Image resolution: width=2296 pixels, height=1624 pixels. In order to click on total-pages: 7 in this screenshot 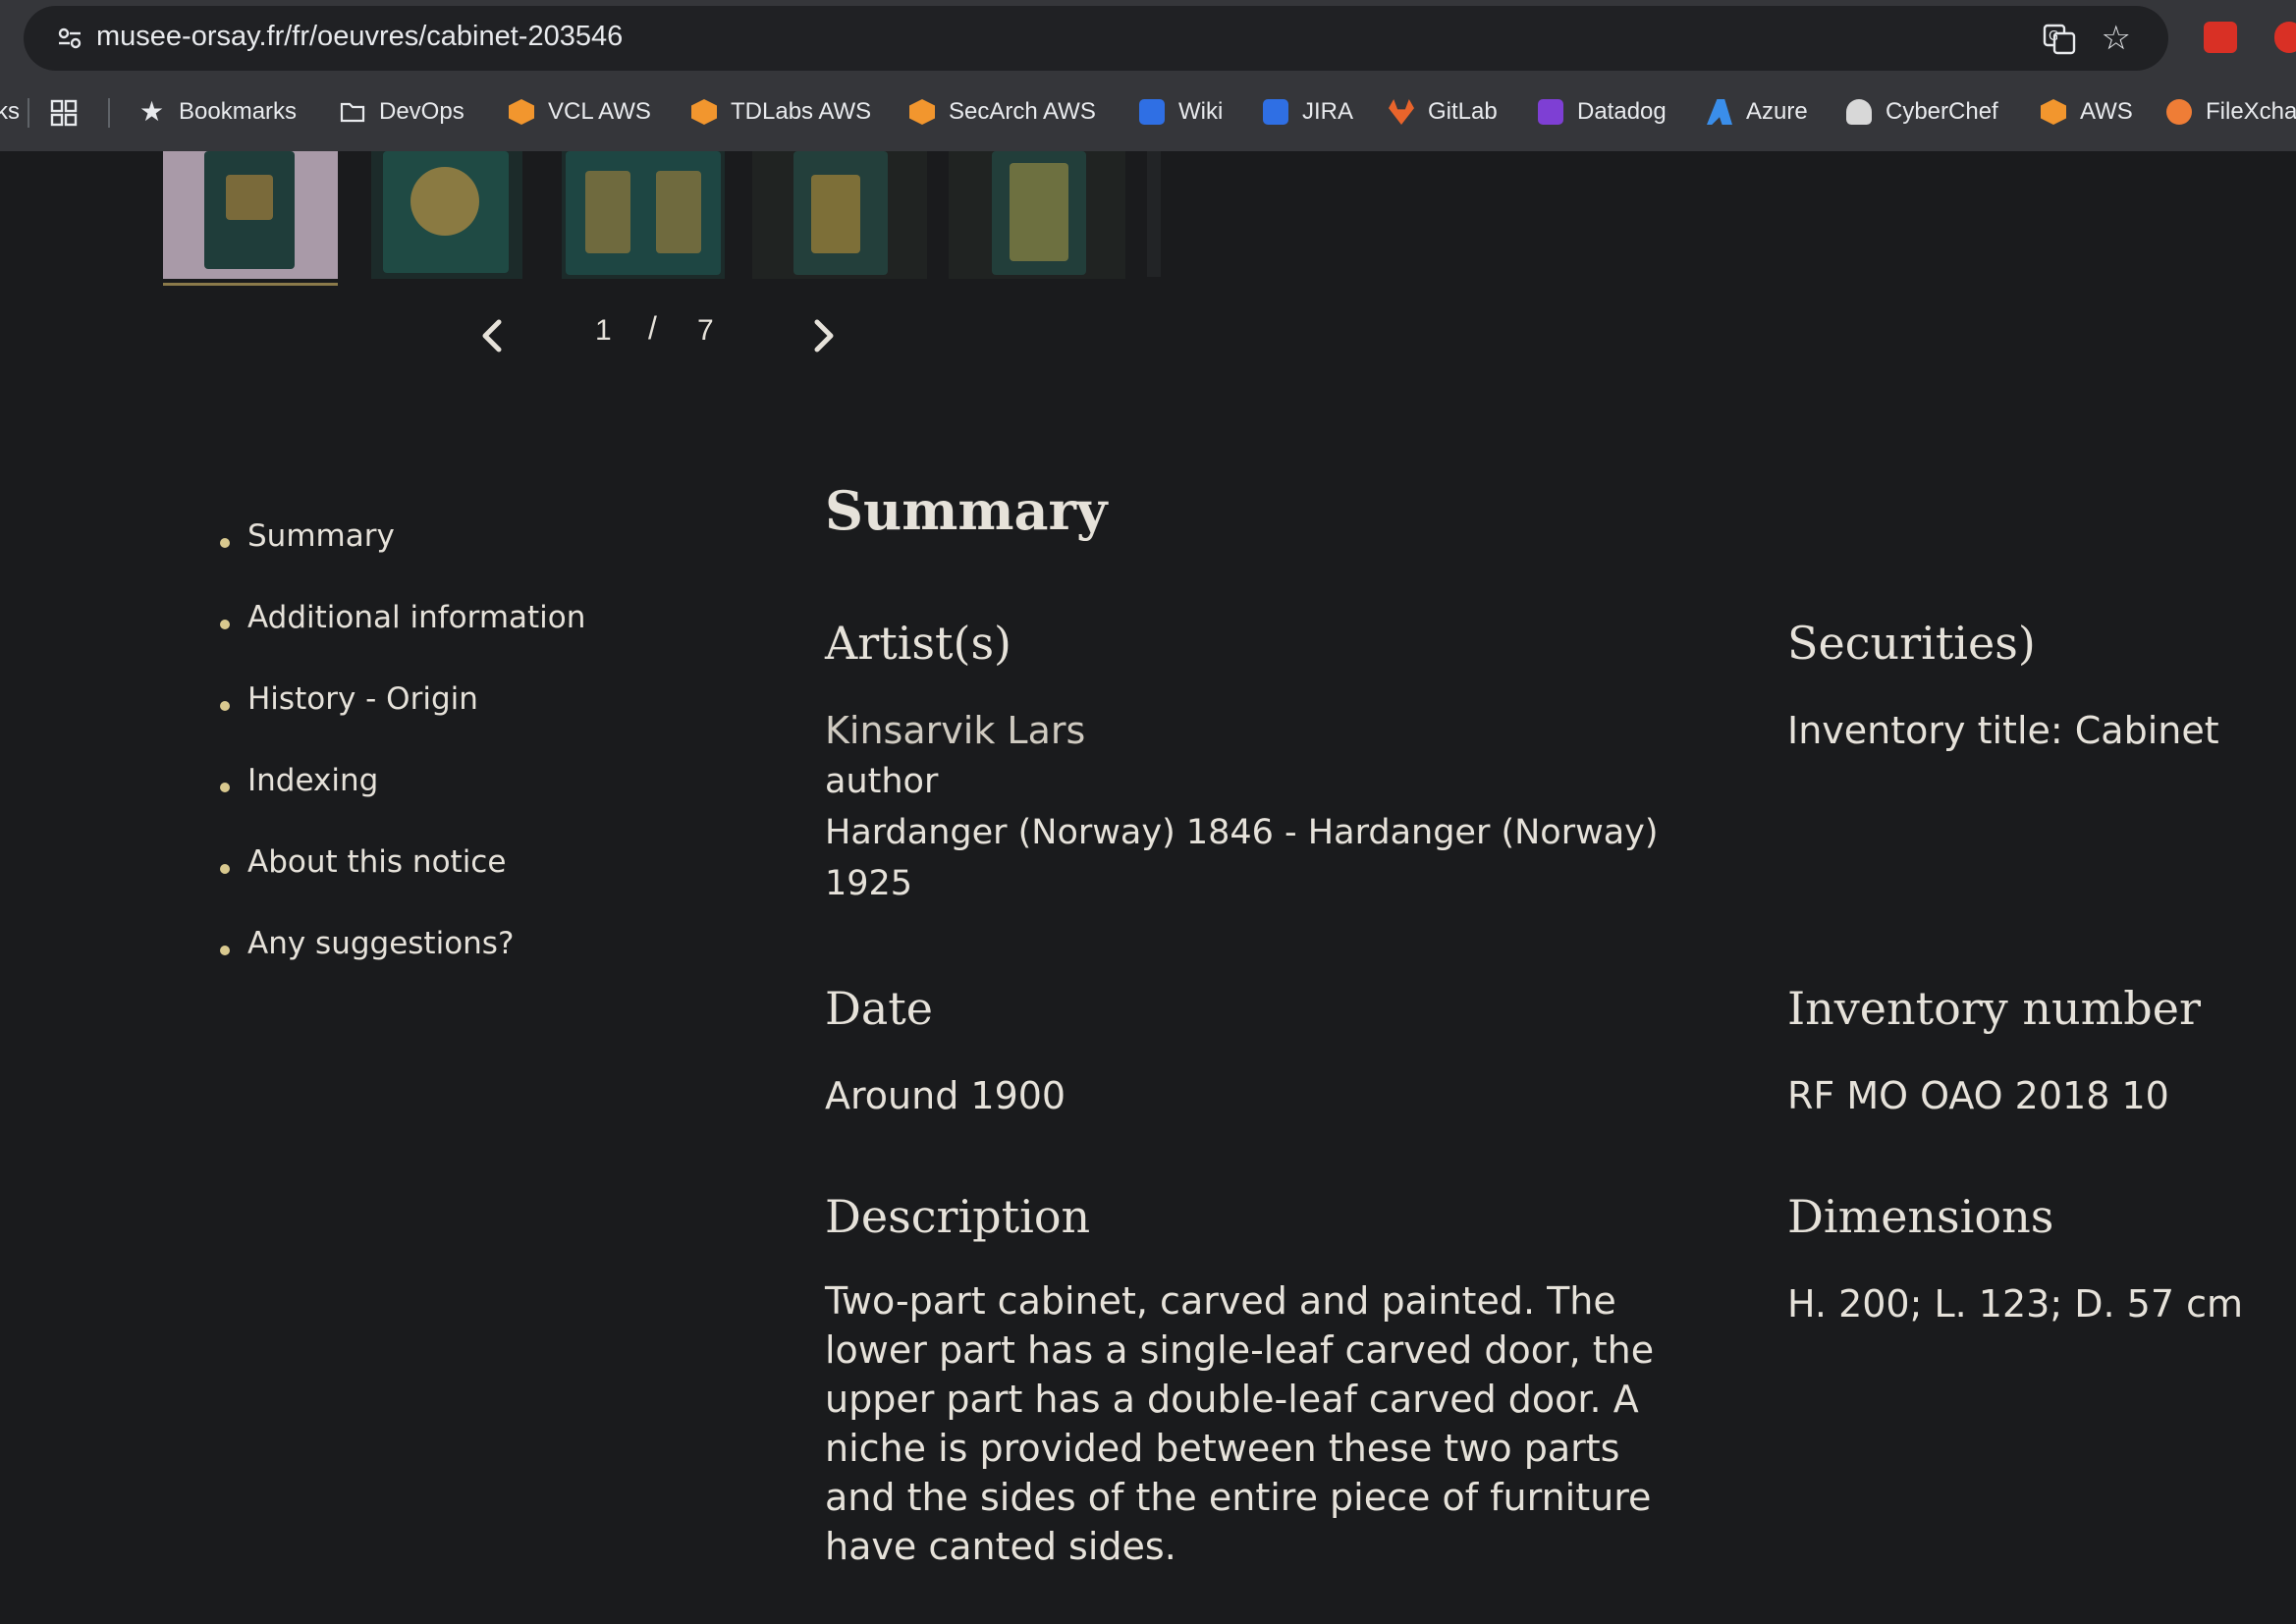, I will do `click(705, 330)`.